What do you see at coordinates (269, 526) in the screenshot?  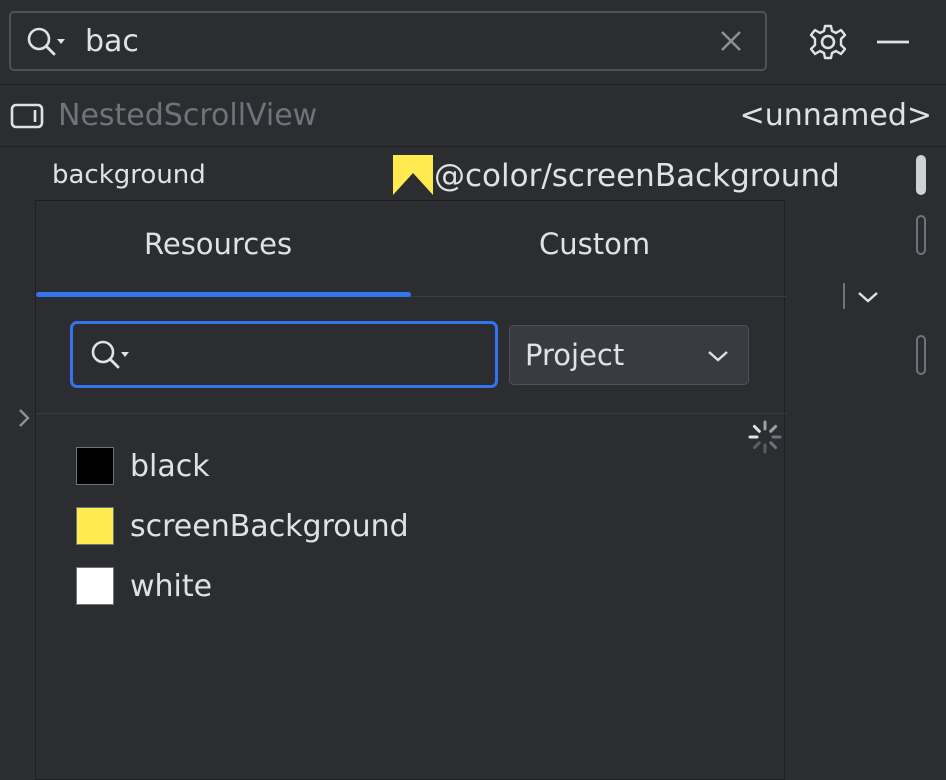 I see `list-item-label: screenBackground` at bounding box center [269, 526].